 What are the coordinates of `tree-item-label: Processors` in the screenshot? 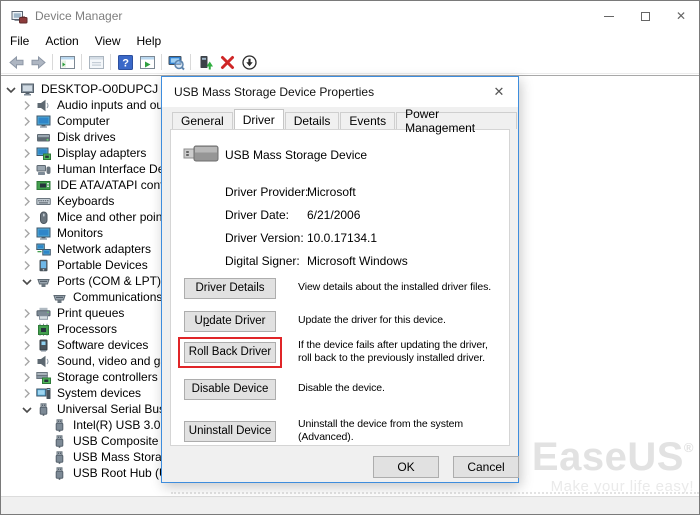 It's located at (87, 329).